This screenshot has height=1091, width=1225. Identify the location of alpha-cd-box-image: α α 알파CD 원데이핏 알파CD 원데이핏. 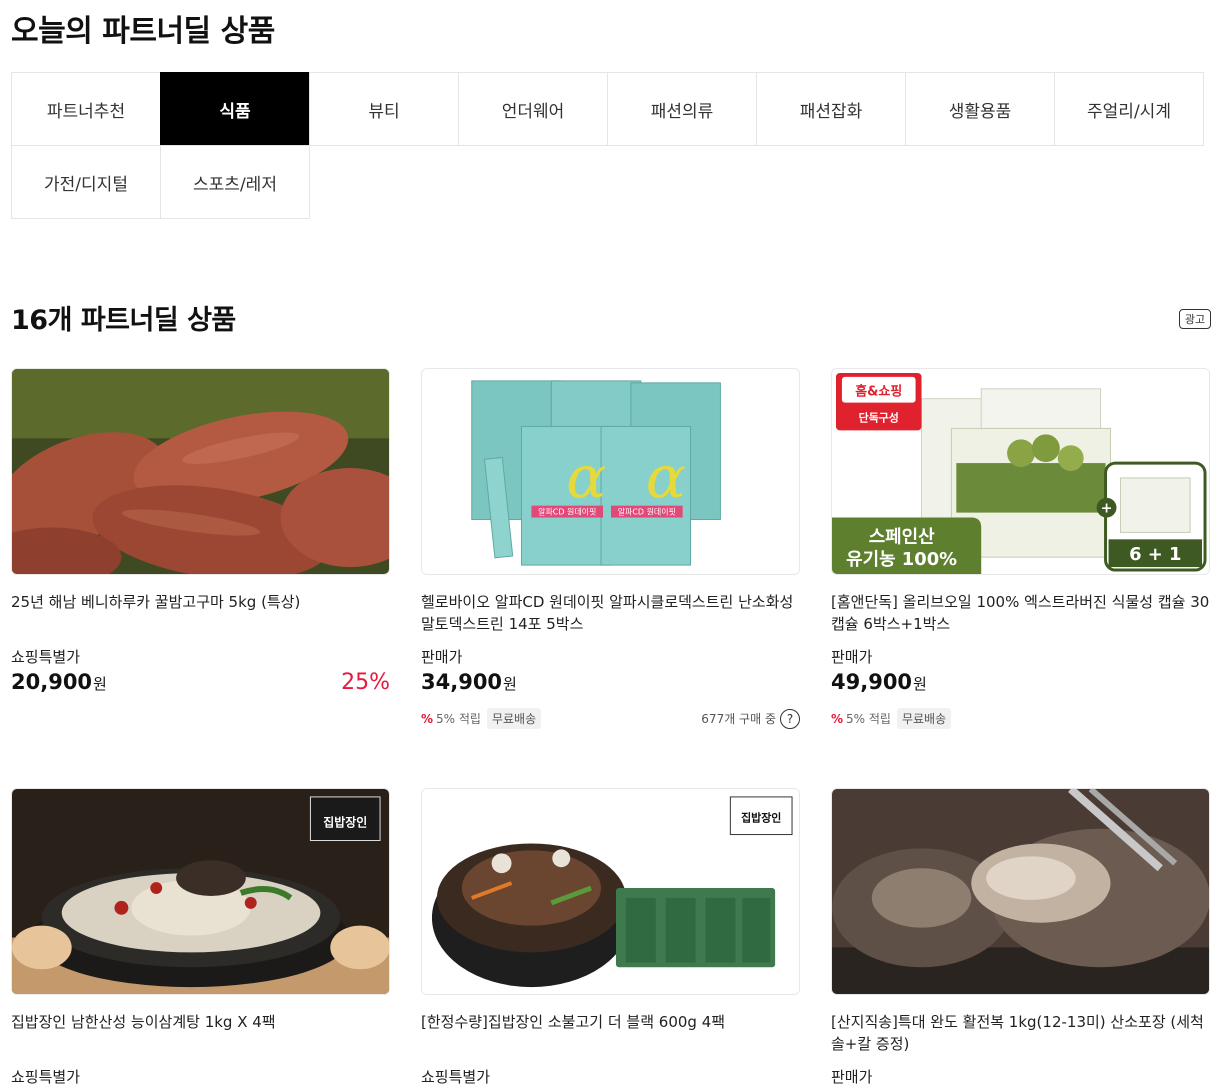
(610, 471).